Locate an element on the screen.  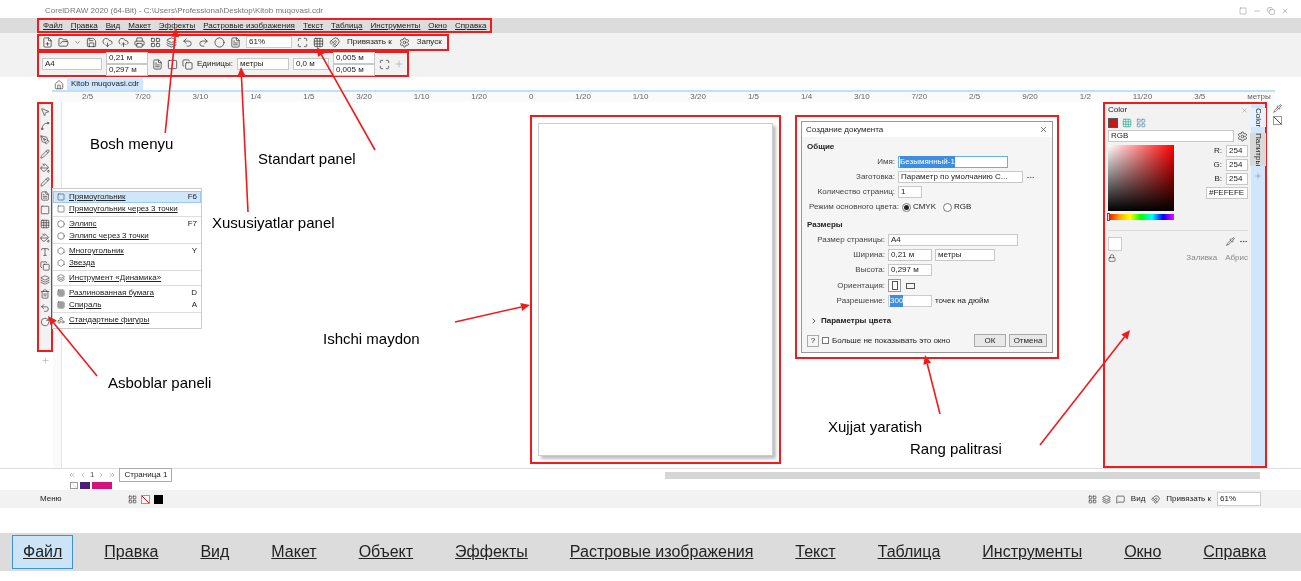
nudge-field: 0,0 м is located at coordinates (310, 64).